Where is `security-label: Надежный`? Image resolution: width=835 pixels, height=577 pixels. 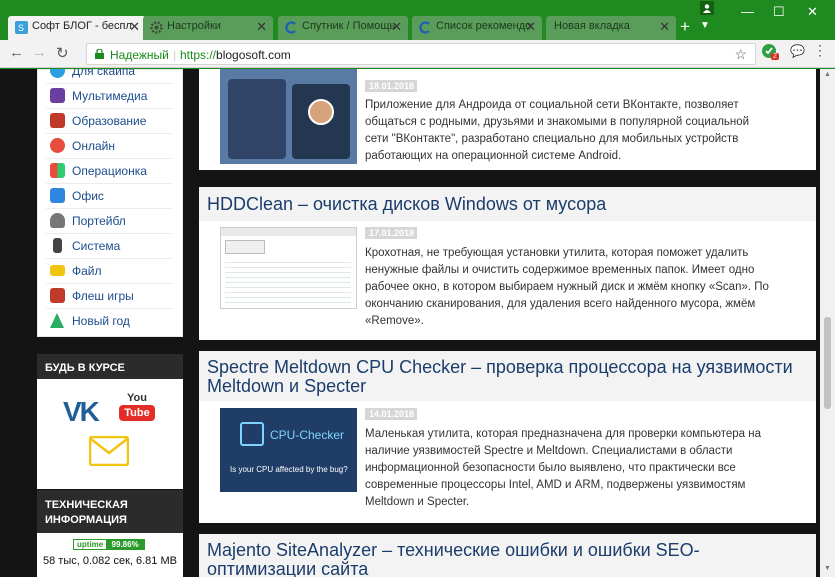
security-label: Надежный is located at coordinates (139, 55).